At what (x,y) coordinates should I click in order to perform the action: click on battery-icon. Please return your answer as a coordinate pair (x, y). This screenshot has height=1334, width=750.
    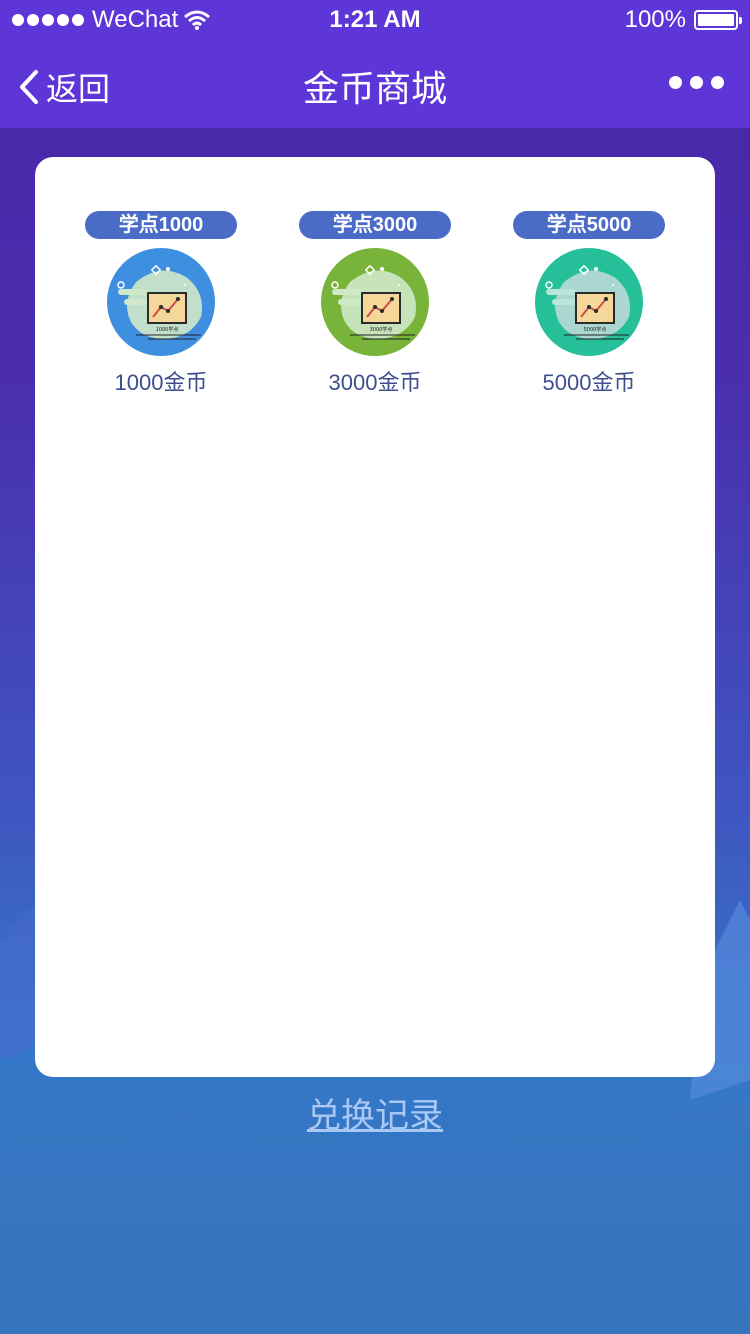
    Looking at the image, I should click on (718, 20).